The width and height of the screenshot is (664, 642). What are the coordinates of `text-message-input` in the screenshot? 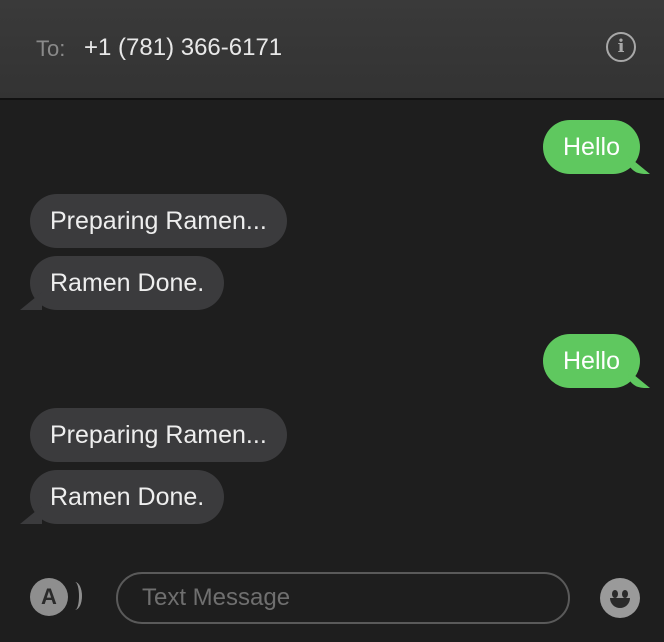 It's located at (343, 598).